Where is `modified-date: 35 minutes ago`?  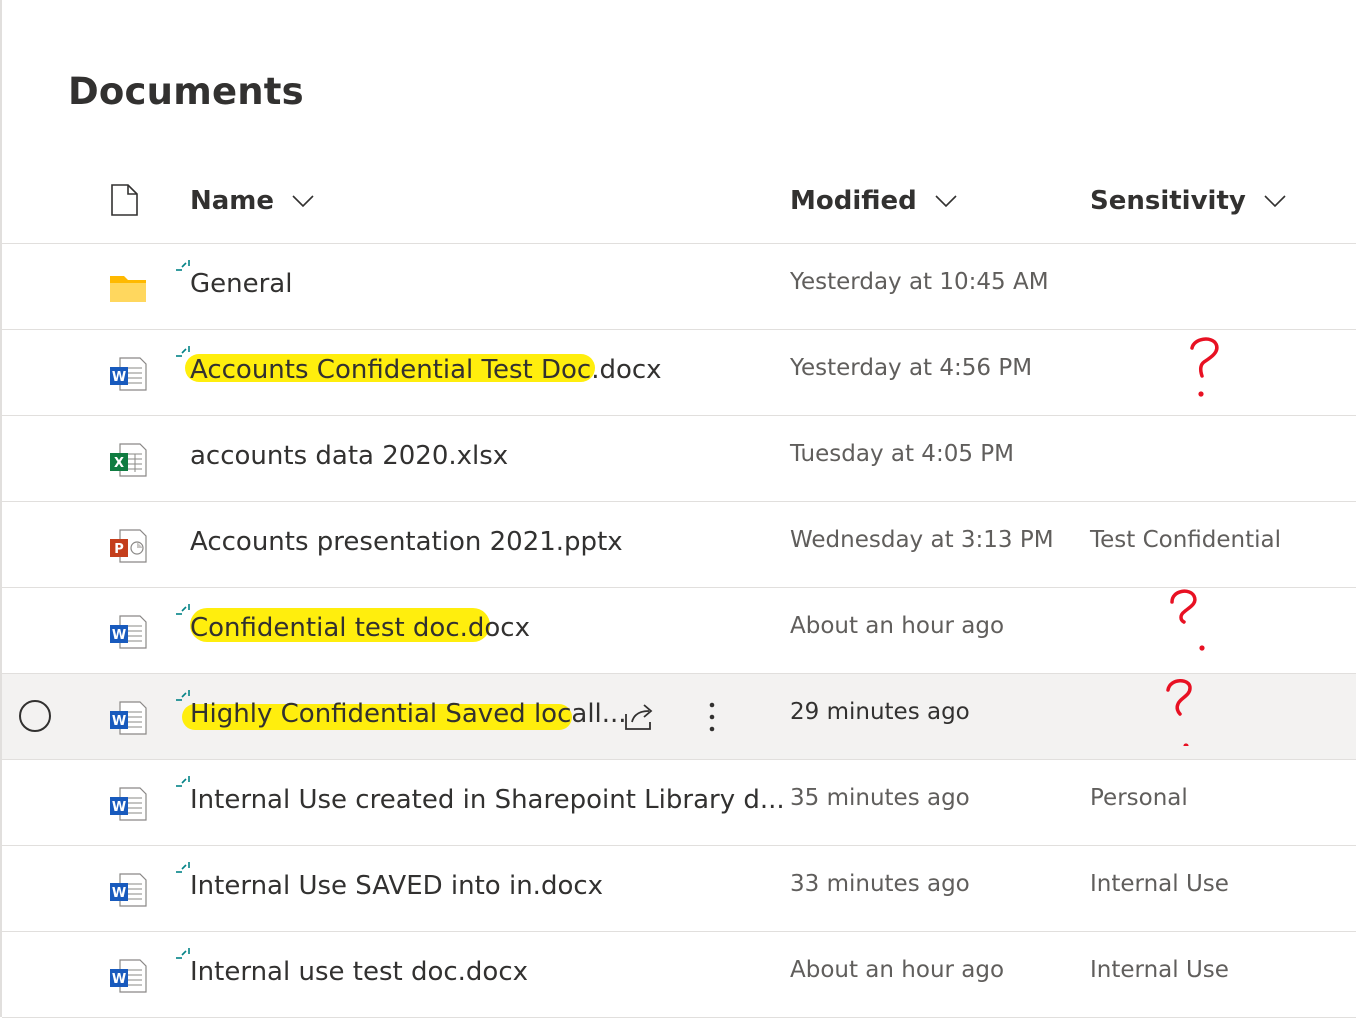
modified-date: 35 minutes ago is located at coordinates (880, 798).